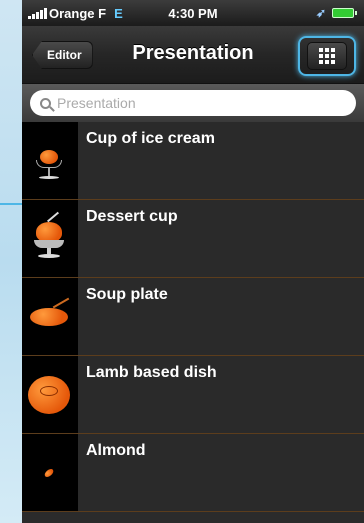 The image size is (364, 523). I want to click on location-icon: ➶, so click(320, 13).